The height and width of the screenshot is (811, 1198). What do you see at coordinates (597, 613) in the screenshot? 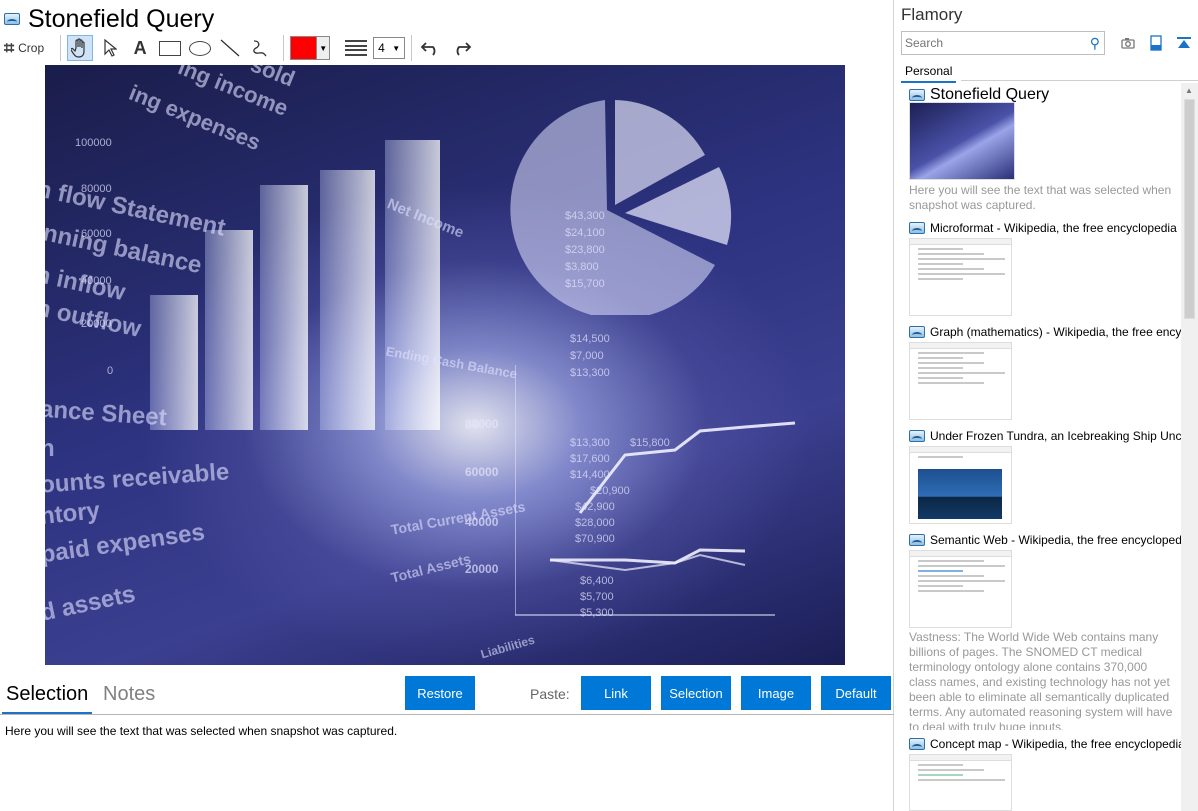
I see `img-number: $5,300` at bounding box center [597, 613].